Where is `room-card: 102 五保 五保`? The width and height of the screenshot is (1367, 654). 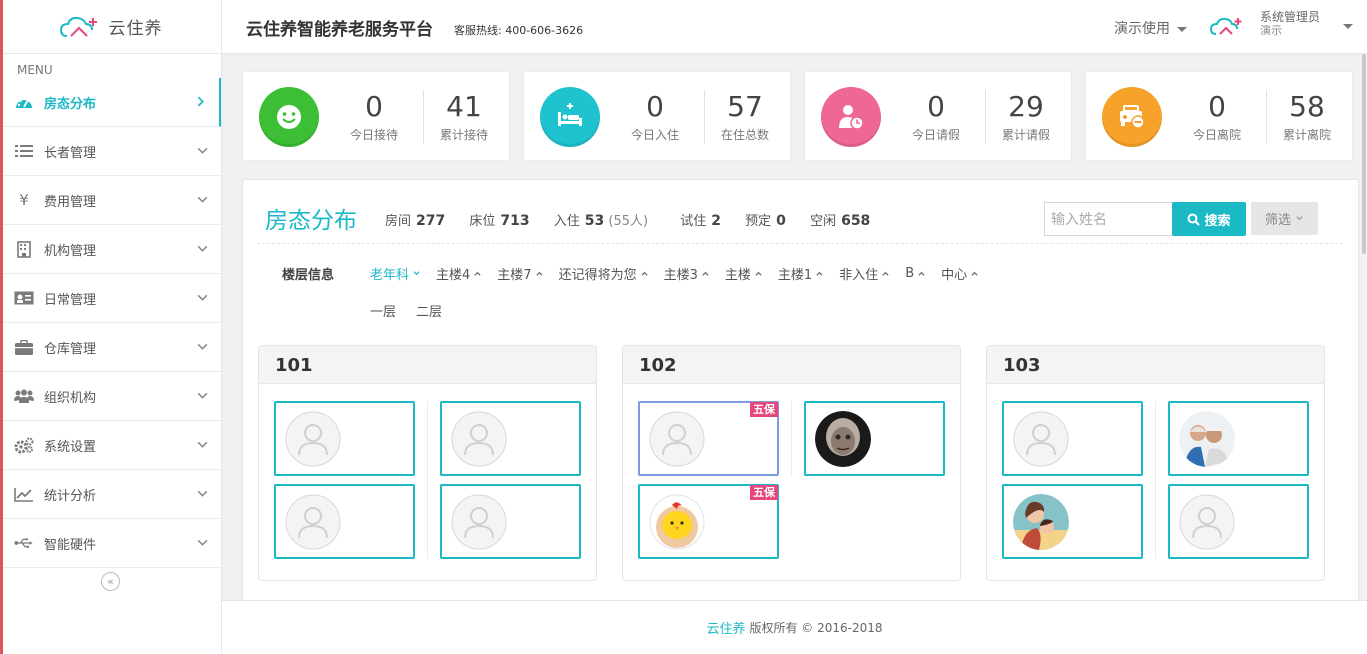
room-card: 102 五保 五保 is located at coordinates (791, 463).